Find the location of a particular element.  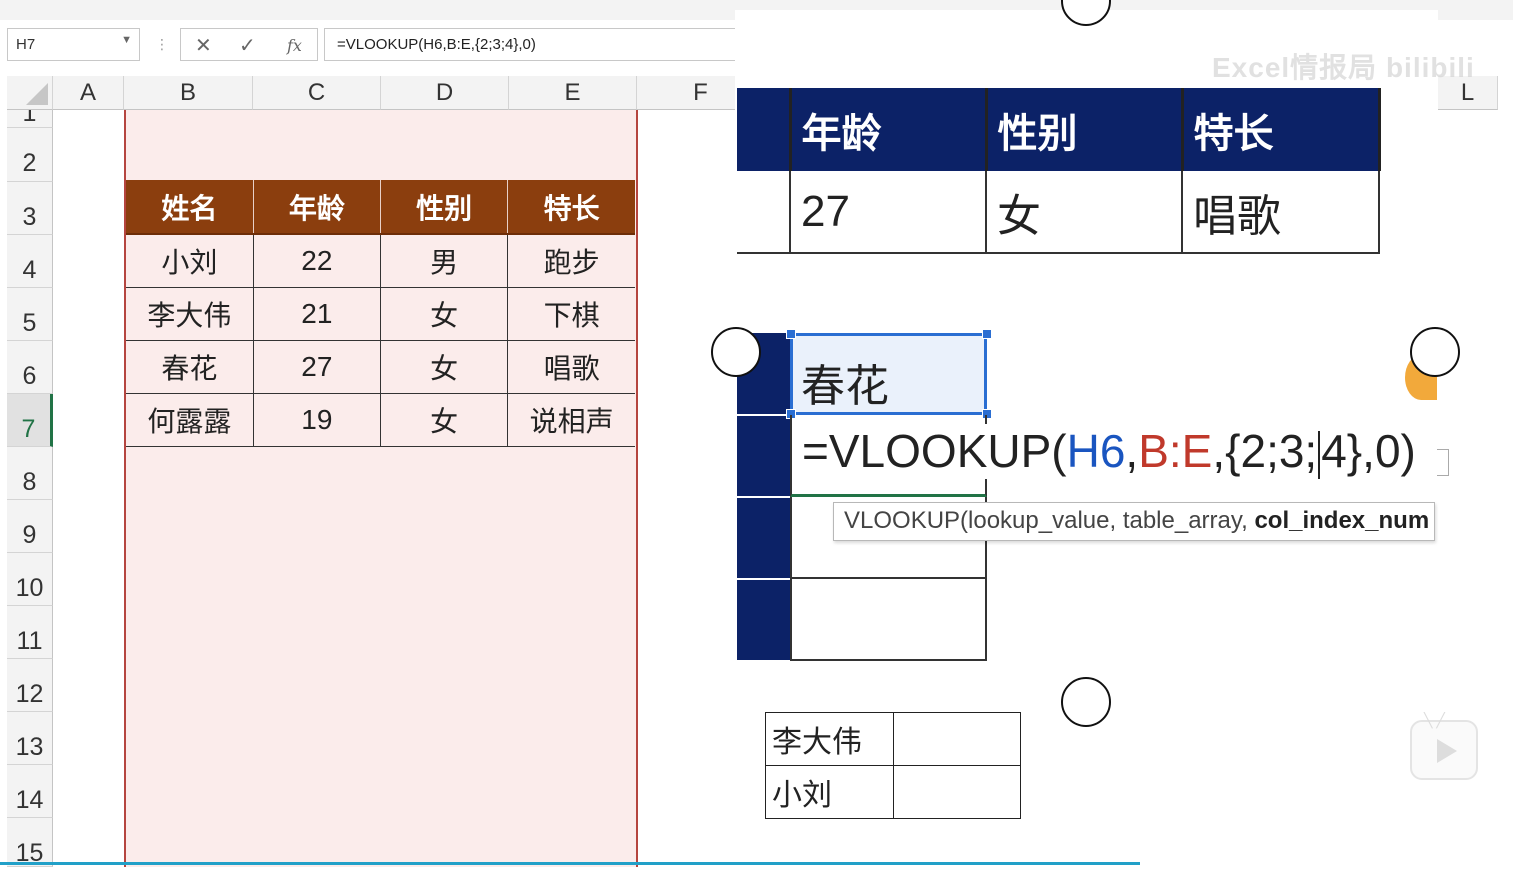

table-cell: 春花 is located at coordinates (190, 367).